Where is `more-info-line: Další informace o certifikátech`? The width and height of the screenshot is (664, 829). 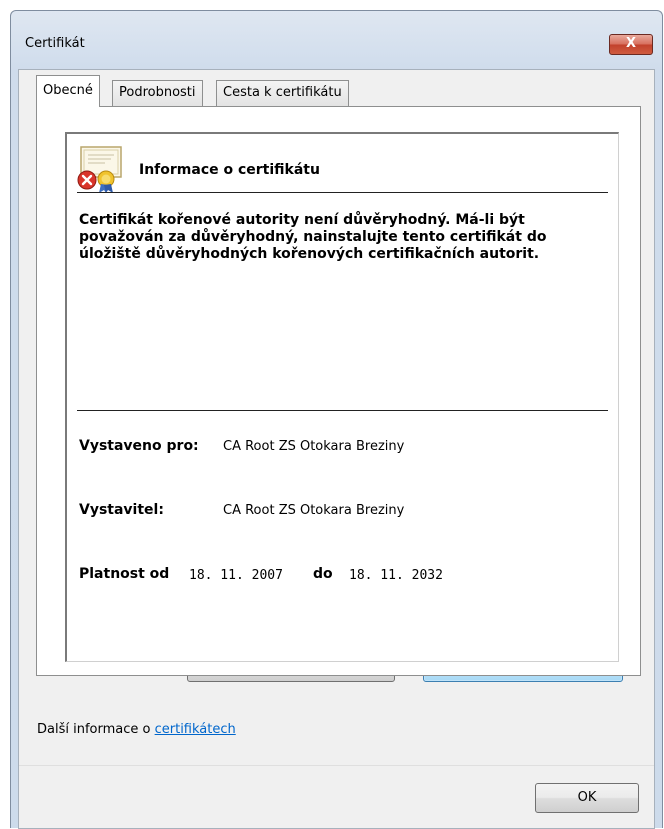
more-info-line: Další informace o certifikátech is located at coordinates (136, 729).